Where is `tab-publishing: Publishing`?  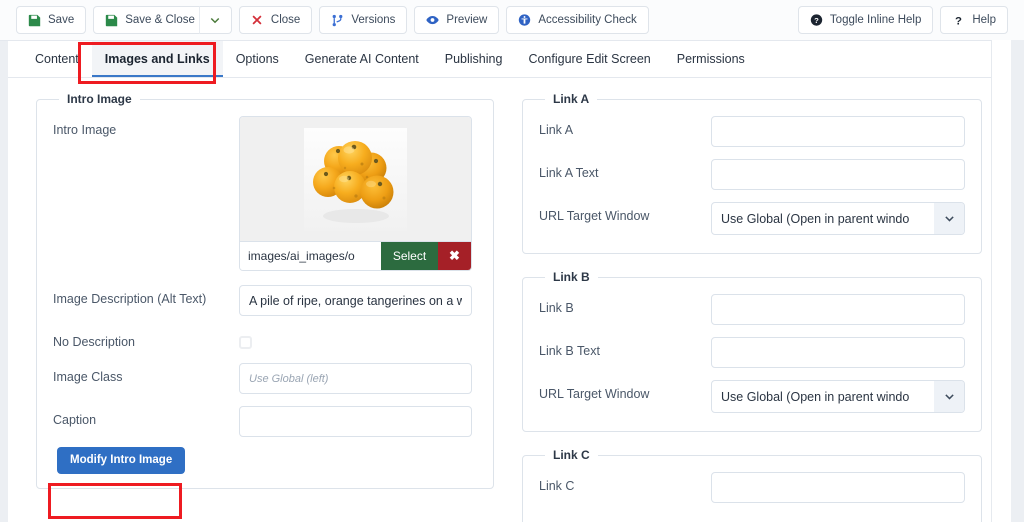
tab-publishing: Publishing is located at coordinates (474, 59).